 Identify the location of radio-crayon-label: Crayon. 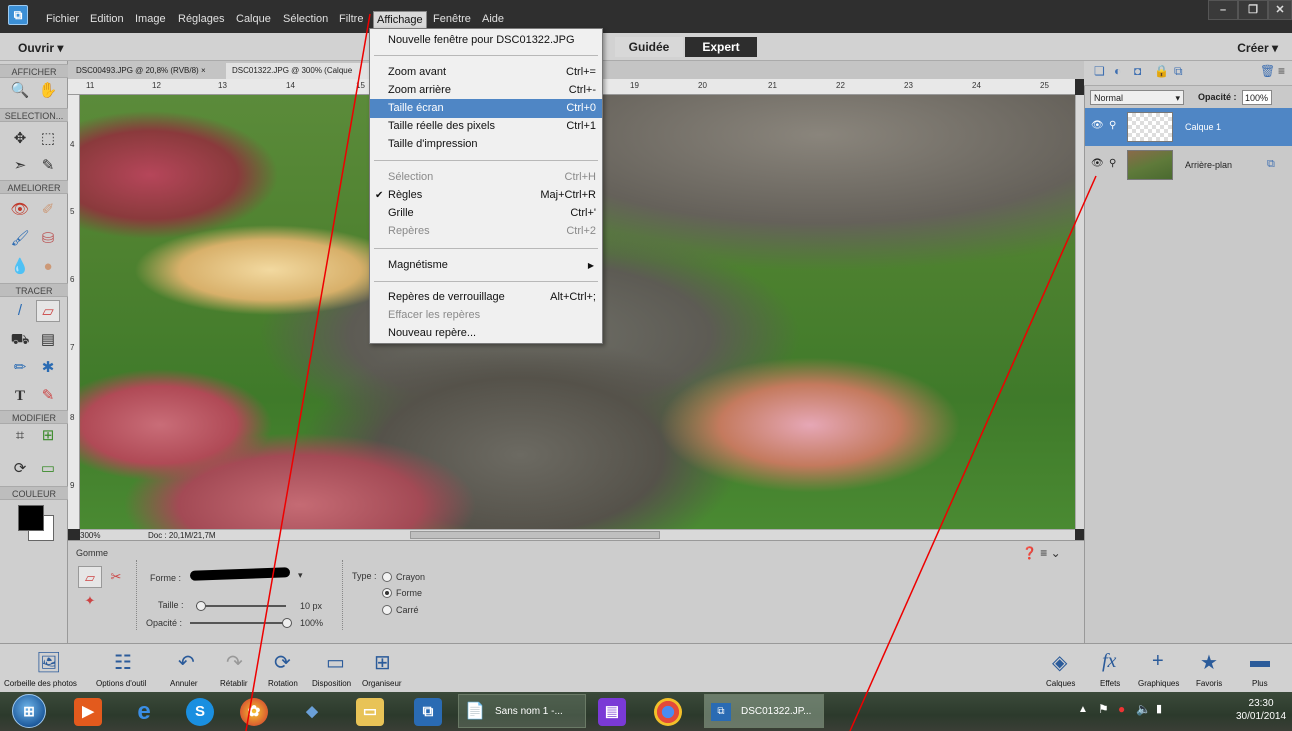
(410, 577).